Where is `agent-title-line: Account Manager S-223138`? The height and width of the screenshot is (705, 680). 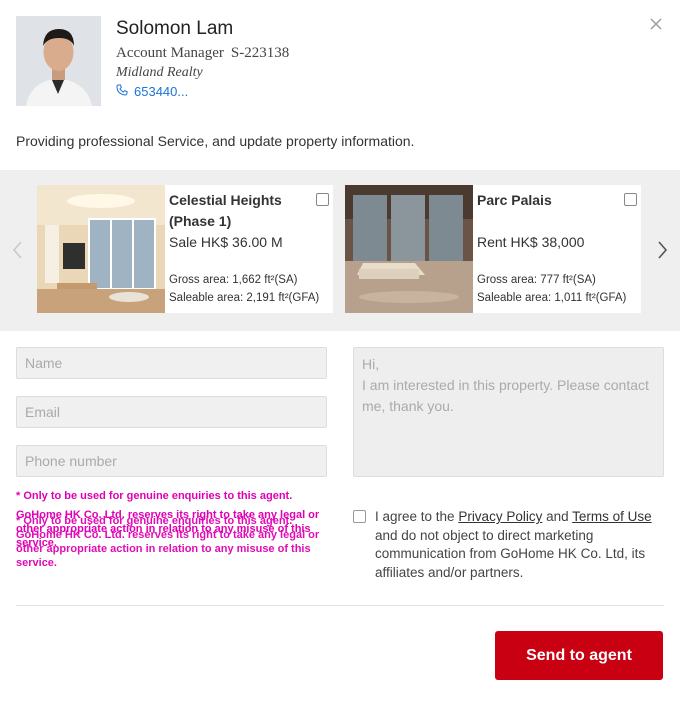
agent-title-line: Account Manager S-223138 is located at coordinates (202, 53).